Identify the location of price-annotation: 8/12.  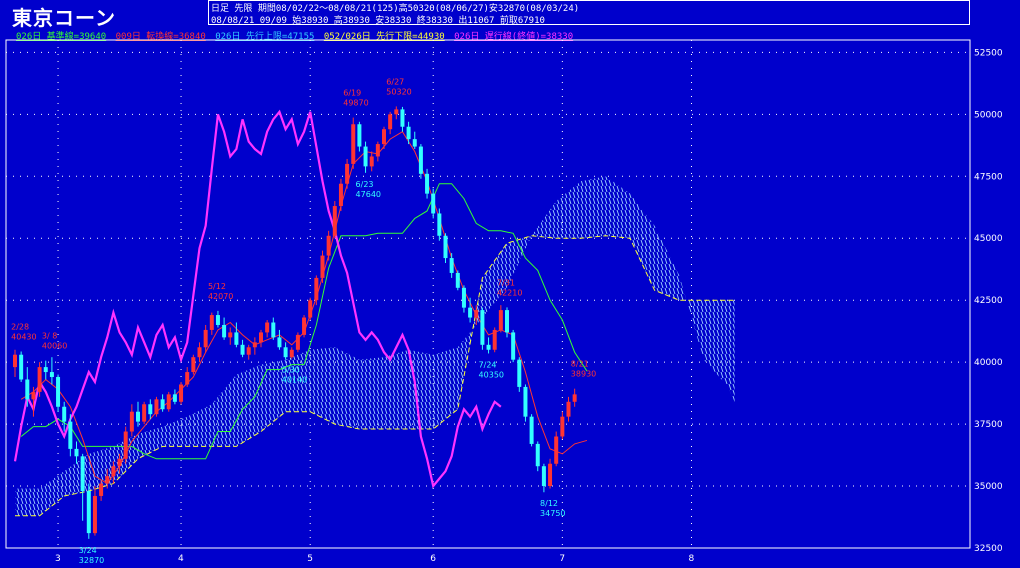
(549, 503).